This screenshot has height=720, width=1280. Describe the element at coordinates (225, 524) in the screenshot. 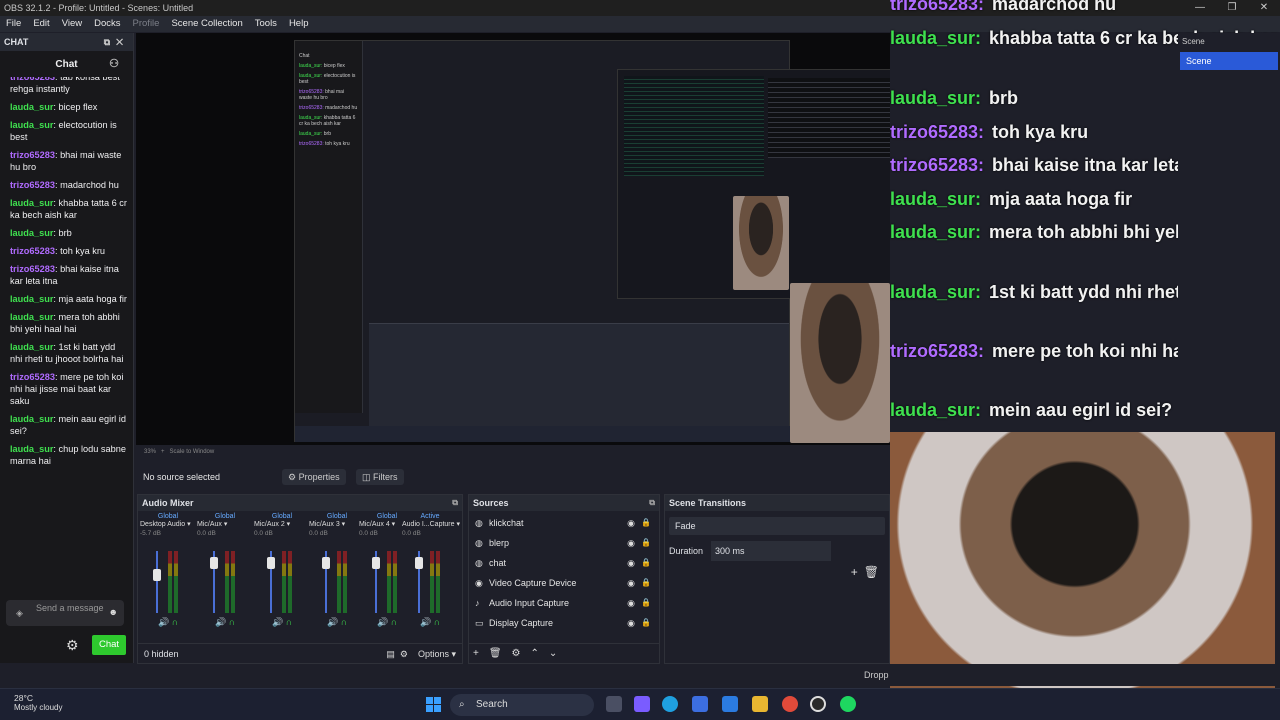

I see `channel-name: Mic/Aux ▾` at that location.